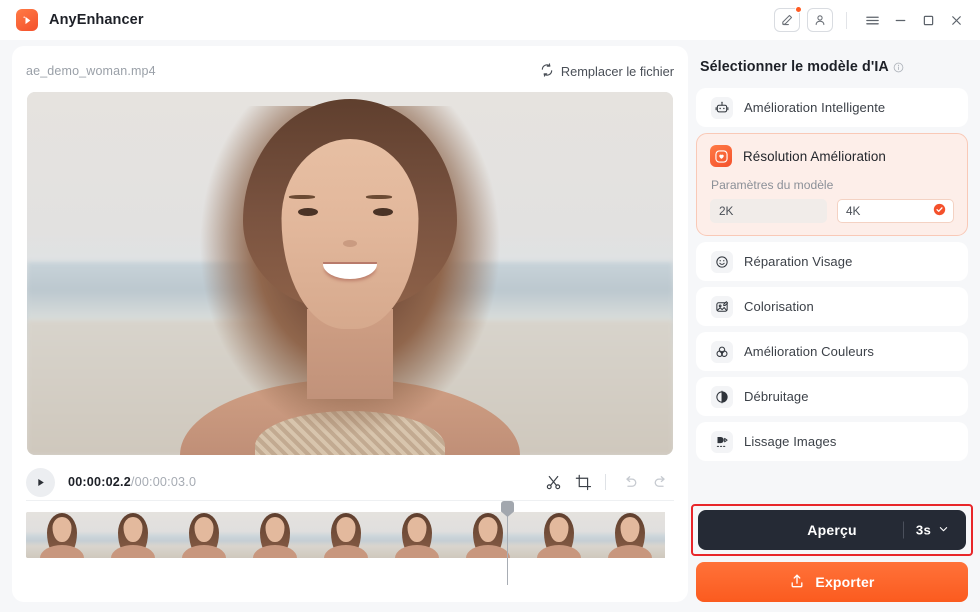 This screenshot has height=612, width=980. I want to click on model-item-reparation-visage: Réparation Visage, so click(832, 261).